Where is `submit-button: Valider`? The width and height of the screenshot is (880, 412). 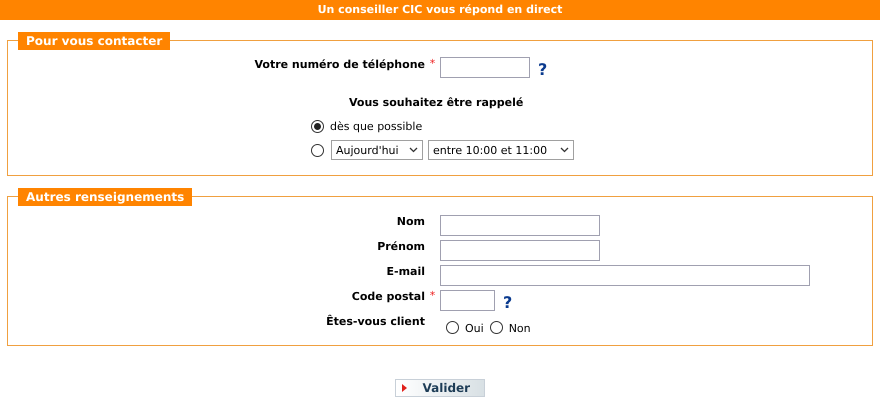 submit-button: Valider is located at coordinates (439, 388).